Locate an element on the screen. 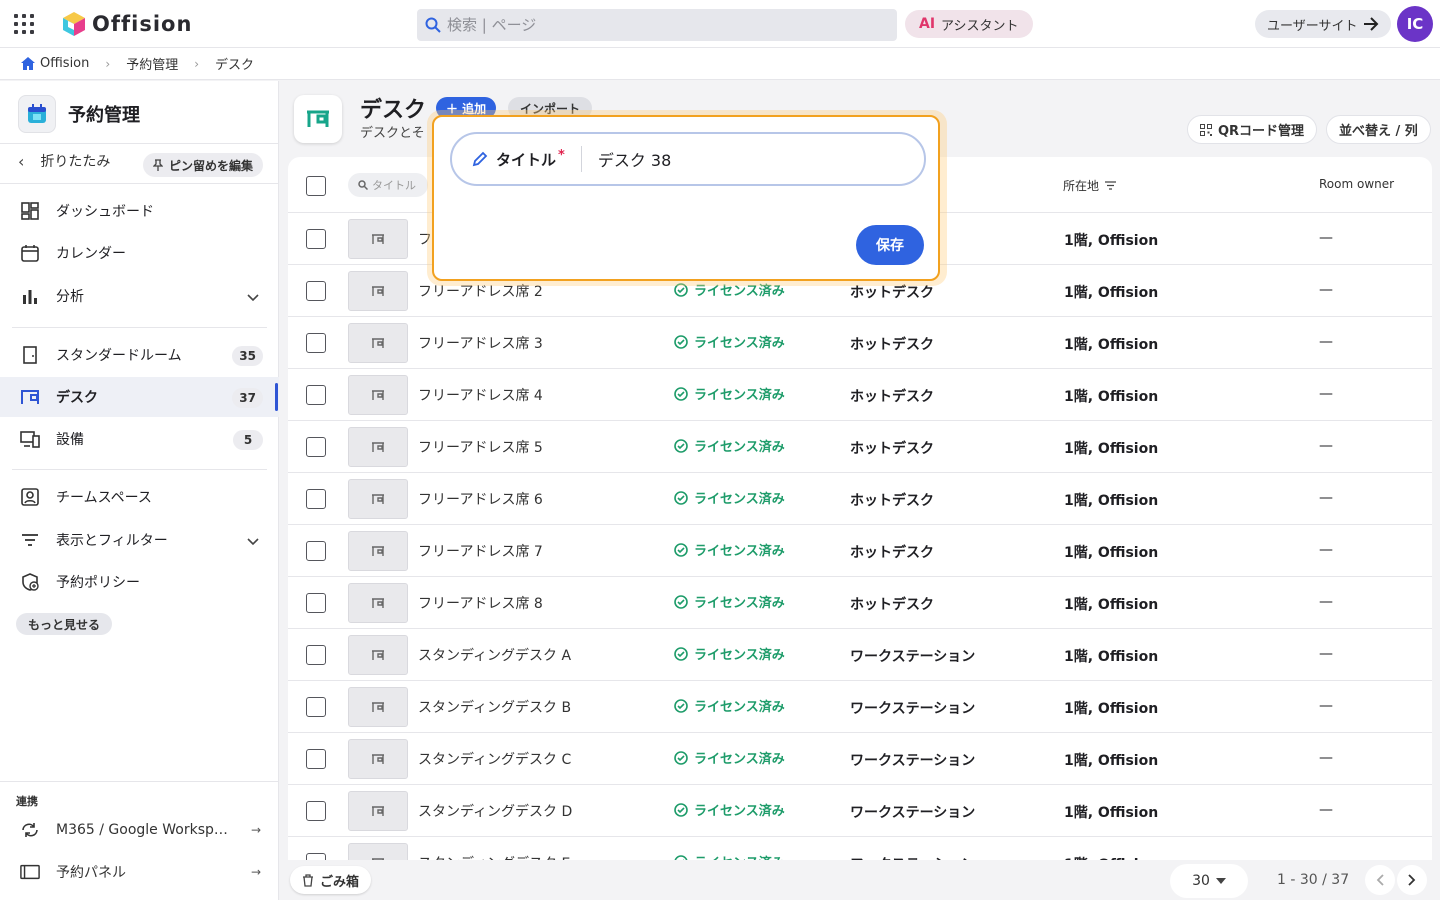 The width and height of the screenshot is (1440, 900). panel-icon is located at coordinates (30, 872).